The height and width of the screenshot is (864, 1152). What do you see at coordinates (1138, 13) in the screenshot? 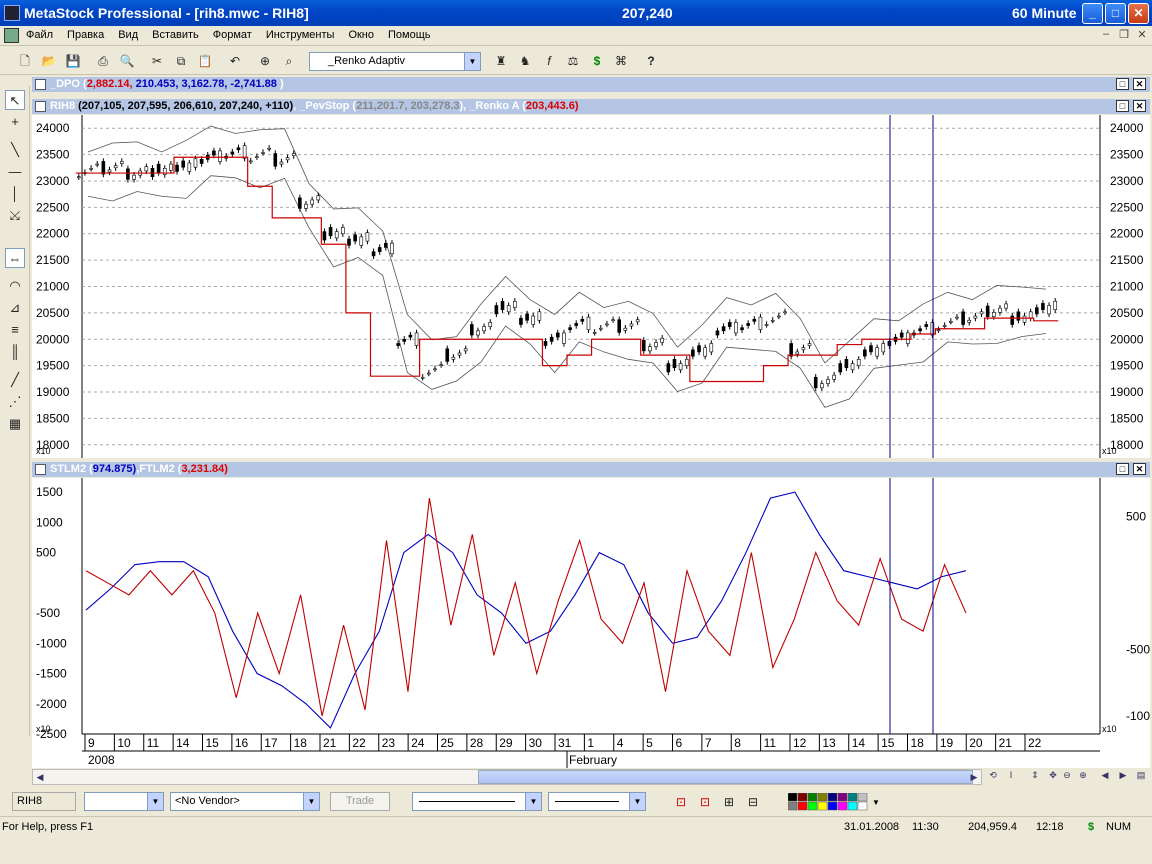
I see `close-button: ✕` at bounding box center [1138, 13].